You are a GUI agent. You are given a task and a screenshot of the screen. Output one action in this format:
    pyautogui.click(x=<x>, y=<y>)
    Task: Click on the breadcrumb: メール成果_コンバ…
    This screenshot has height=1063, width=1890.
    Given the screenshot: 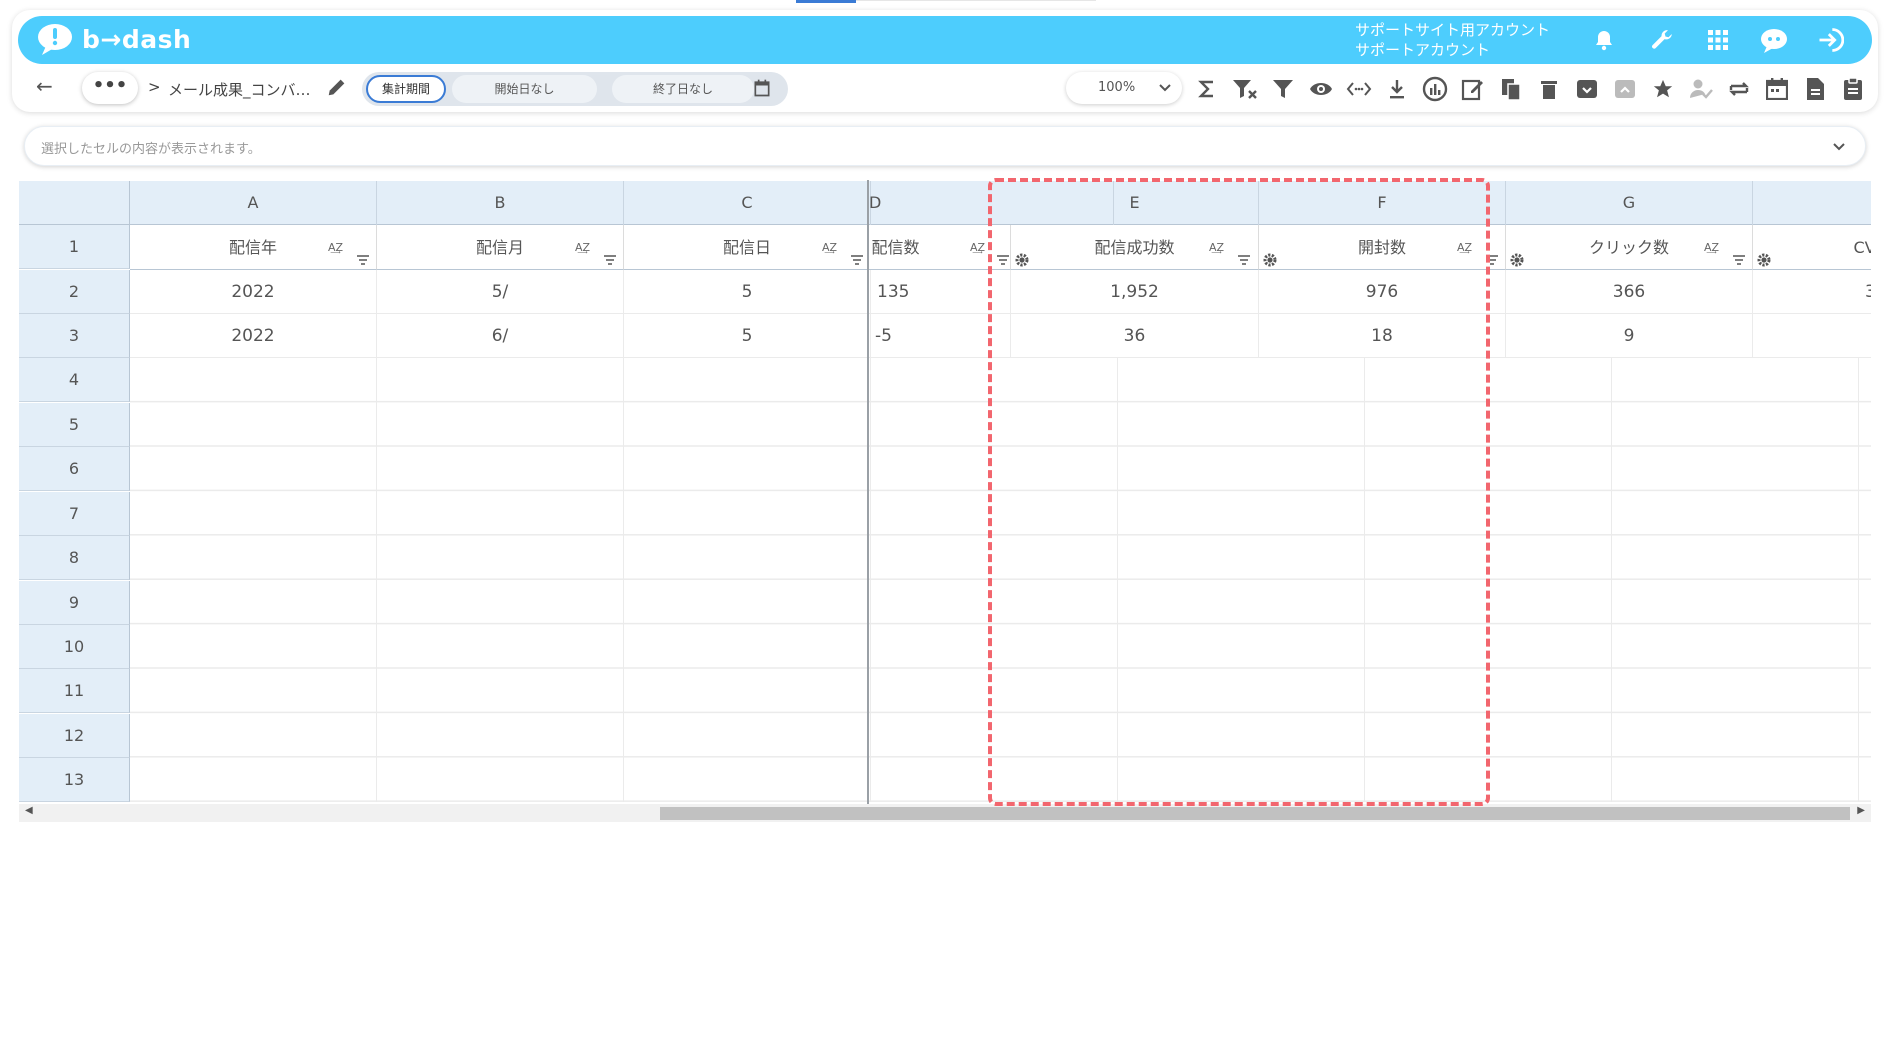 What is the action you would take?
    pyautogui.click(x=239, y=89)
    